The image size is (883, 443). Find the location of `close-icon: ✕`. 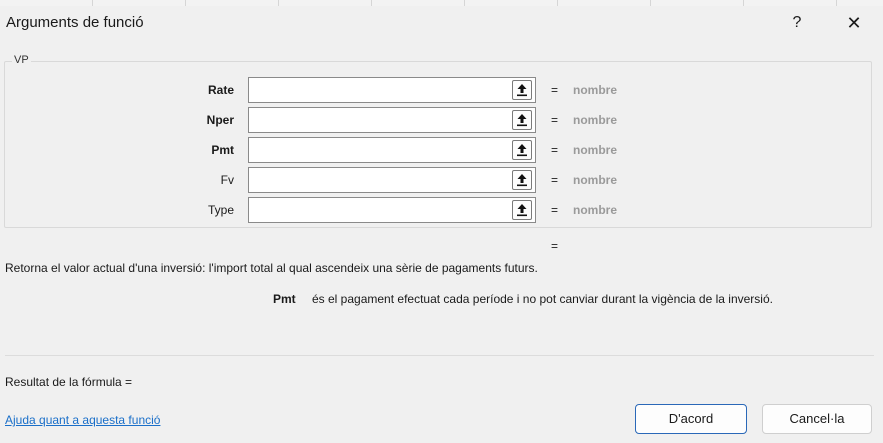

close-icon: ✕ is located at coordinates (854, 23).